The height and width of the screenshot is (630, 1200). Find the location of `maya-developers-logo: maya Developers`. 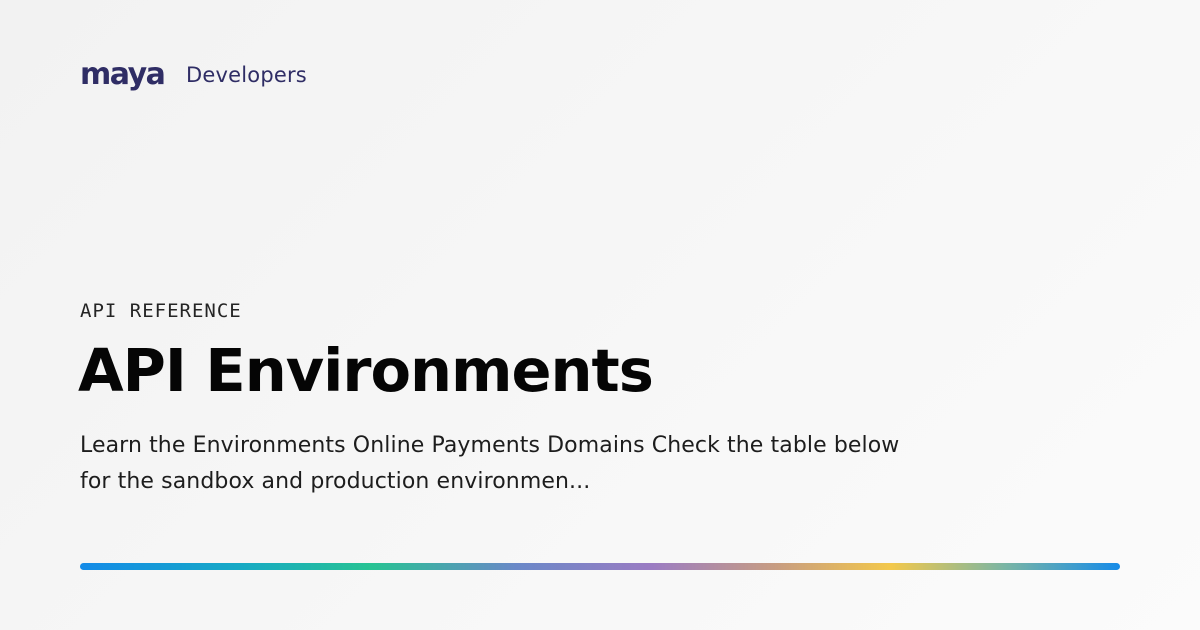

maya-developers-logo: maya Developers is located at coordinates (193, 75).